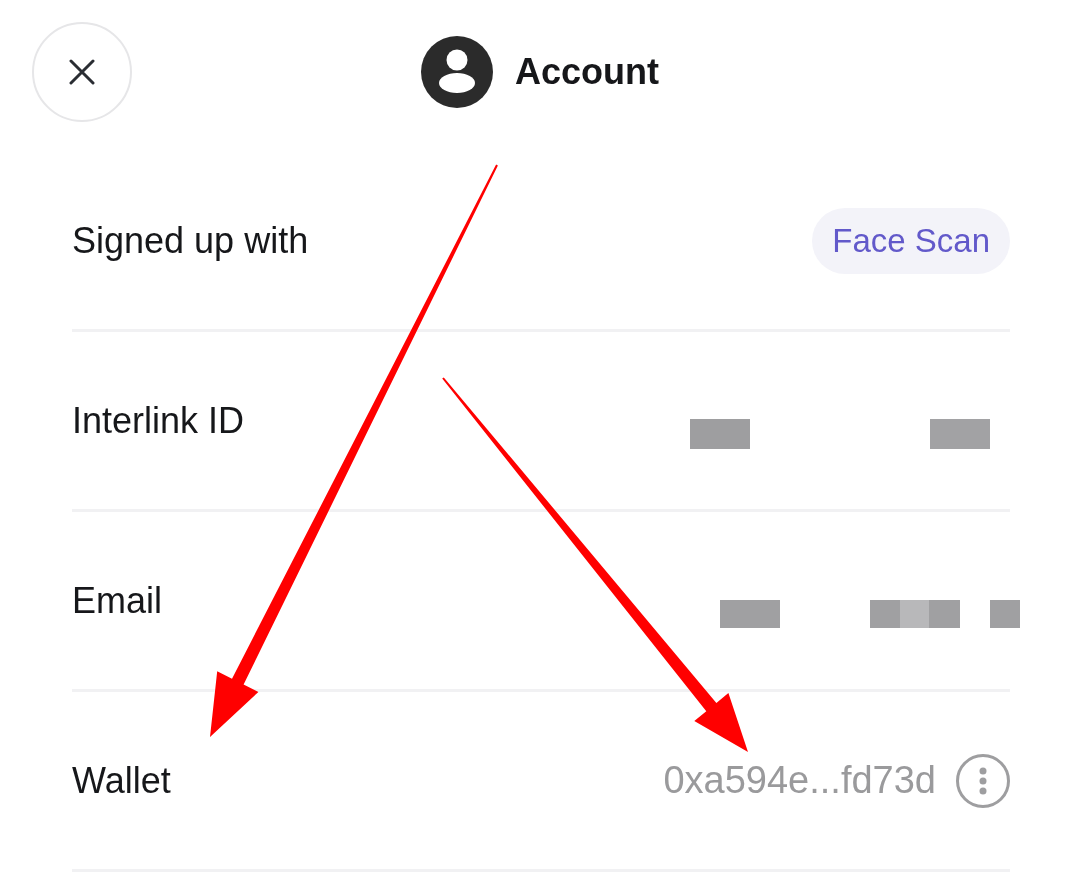 This screenshot has height=880, width=1080. I want to click on more-icon, so click(983, 780).